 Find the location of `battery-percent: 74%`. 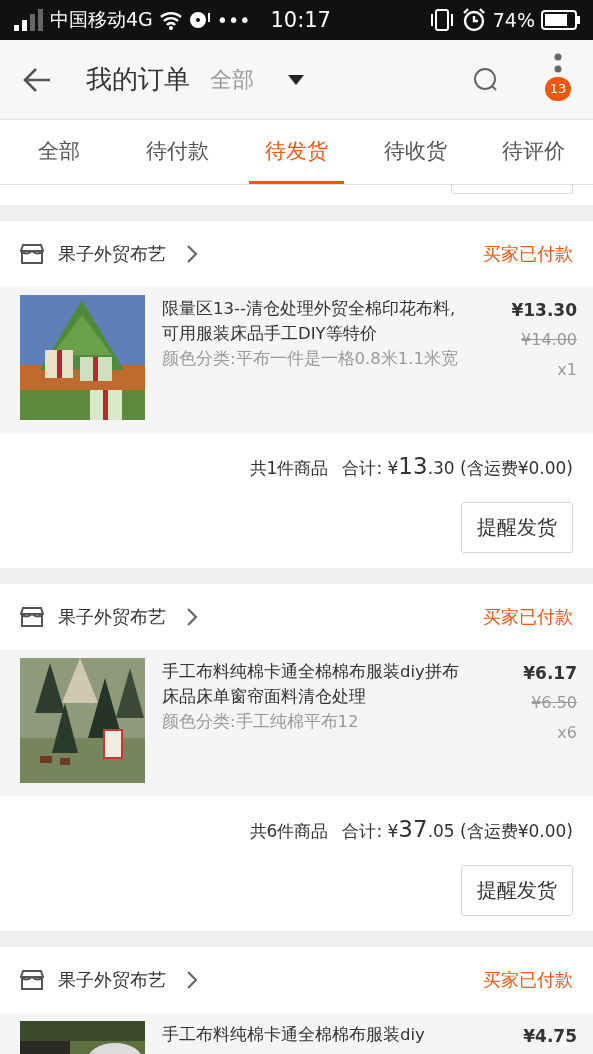

battery-percent: 74% is located at coordinates (513, 20).